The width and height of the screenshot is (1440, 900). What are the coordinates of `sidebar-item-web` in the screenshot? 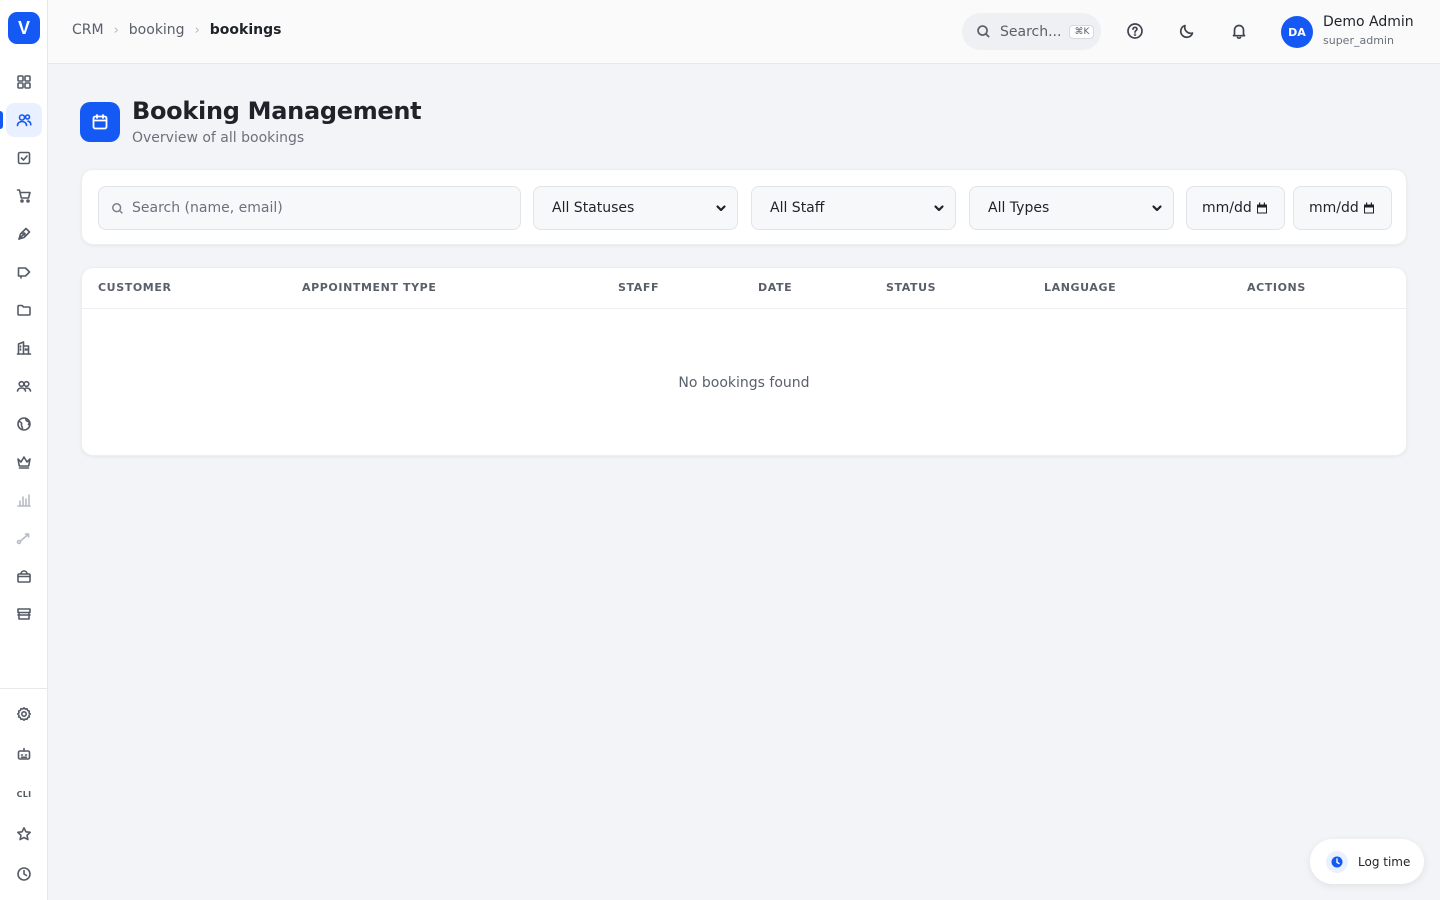 It's located at (24, 424).